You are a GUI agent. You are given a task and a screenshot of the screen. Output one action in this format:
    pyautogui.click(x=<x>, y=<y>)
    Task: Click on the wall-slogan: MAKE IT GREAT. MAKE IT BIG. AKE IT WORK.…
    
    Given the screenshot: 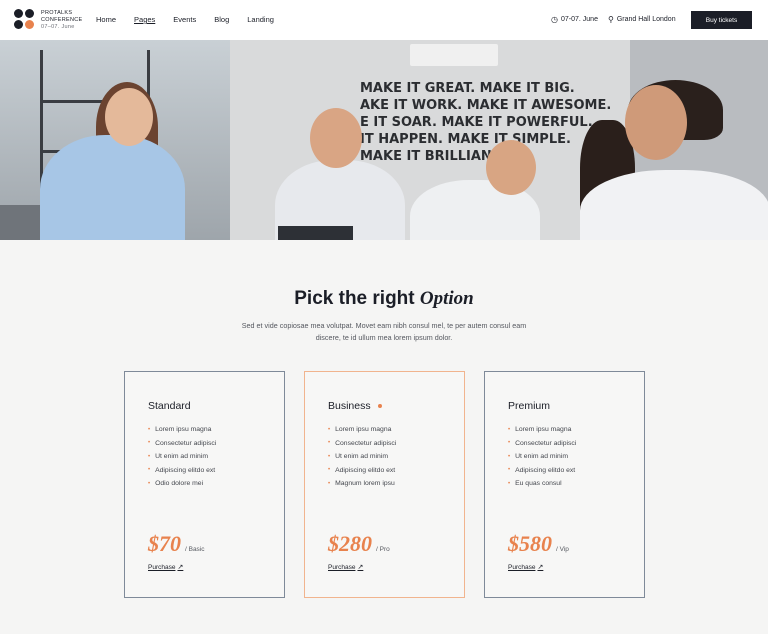 What is the action you would take?
    pyautogui.click(x=486, y=122)
    